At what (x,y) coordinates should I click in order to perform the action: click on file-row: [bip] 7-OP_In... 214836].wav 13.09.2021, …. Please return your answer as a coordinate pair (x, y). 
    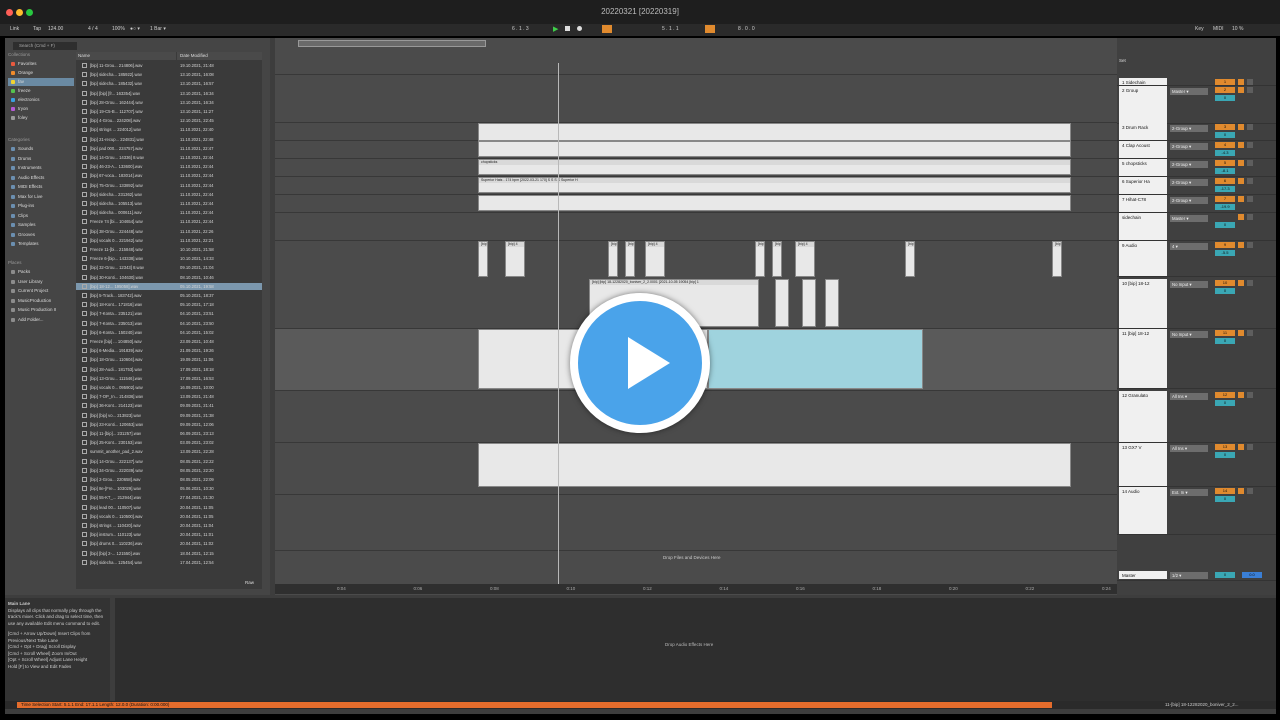
    Looking at the image, I should click on (169, 396).